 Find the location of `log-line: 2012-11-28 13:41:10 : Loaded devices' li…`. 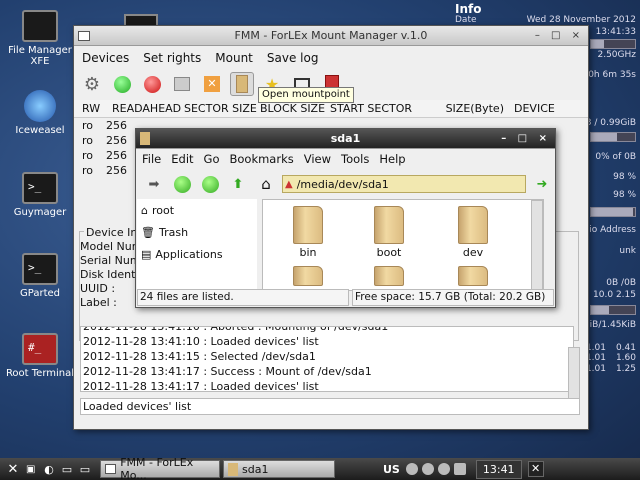

log-line: 2012-11-28 13:41:10 : Loaded devices' li… is located at coordinates (201, 341).